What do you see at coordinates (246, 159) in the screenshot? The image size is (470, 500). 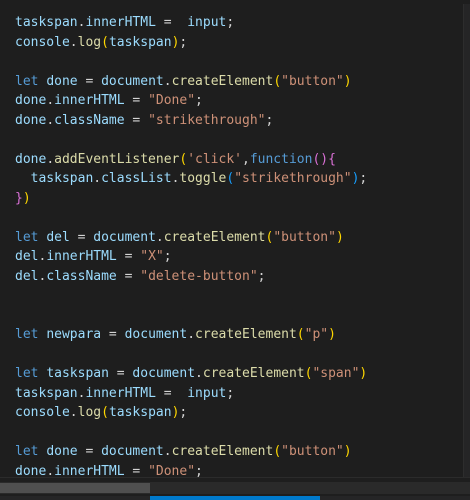 I see `code-token: ,` at bounding box center [246, 159].